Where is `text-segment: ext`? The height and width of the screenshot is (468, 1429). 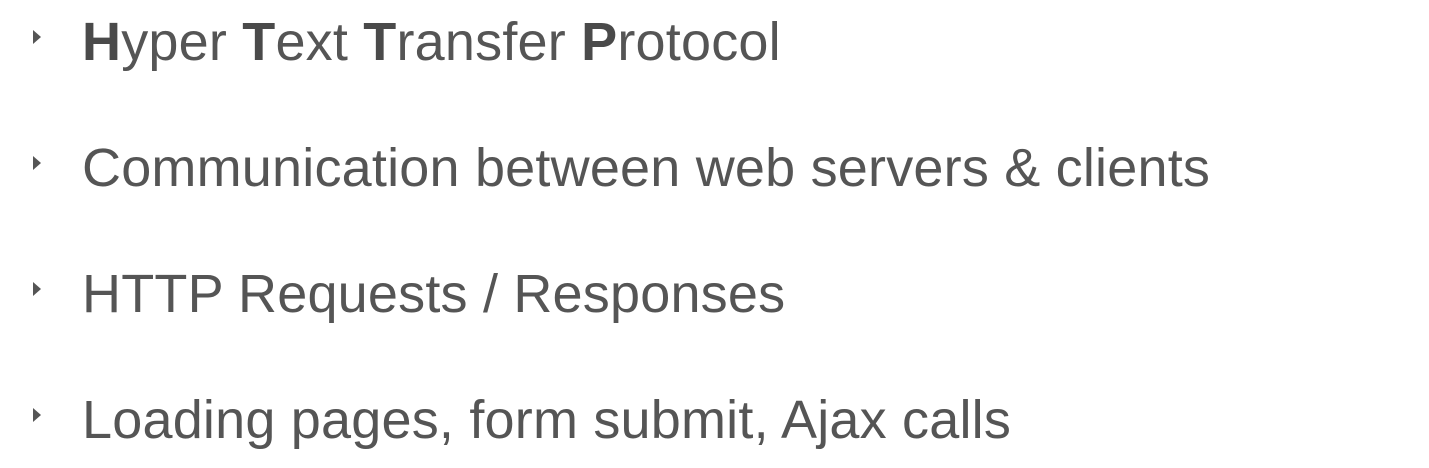
text-segment: ext is located at coordinates (319, 42).